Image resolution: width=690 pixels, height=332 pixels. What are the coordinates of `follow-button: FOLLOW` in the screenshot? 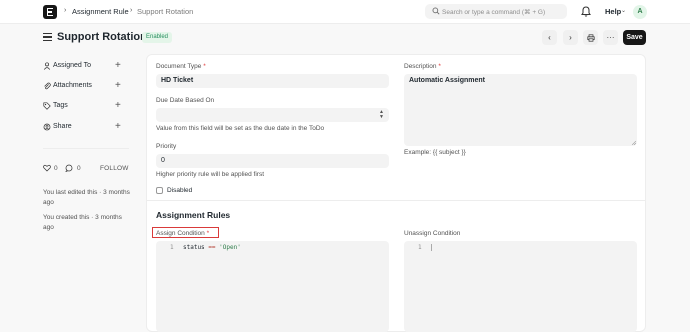 It's located at (114, 168).